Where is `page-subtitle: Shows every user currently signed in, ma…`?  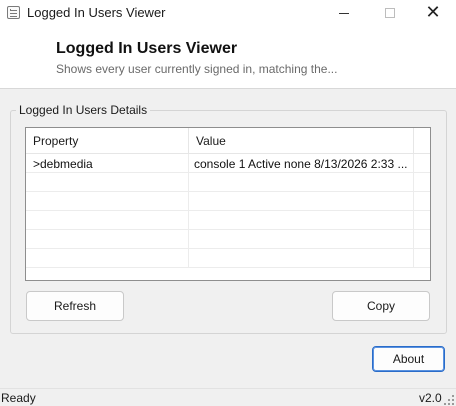
page-subtitle: Shows every user currently signed in, ma… is located at coordinates (197, 69).